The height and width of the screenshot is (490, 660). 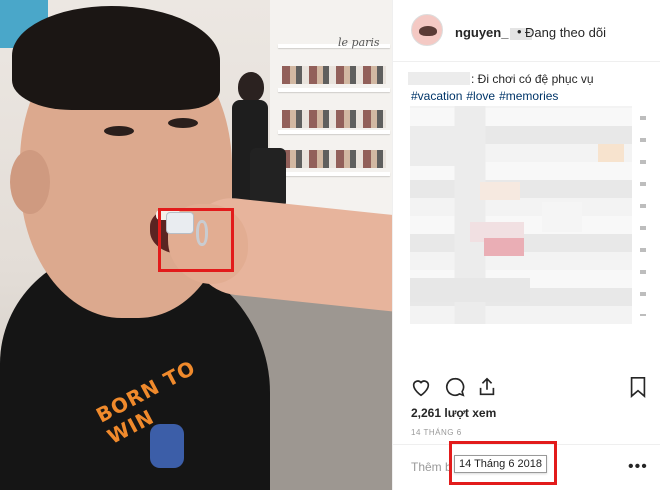 I want to click on avatar, so click(x=427, y=30).